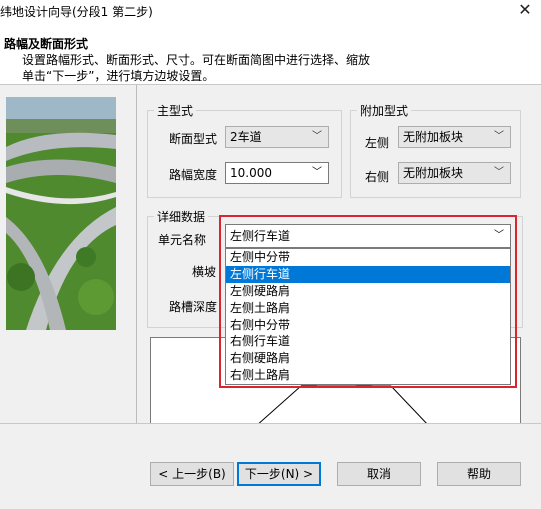  What do you see at coordinates (175, 110) in the screenshot?
I see `main-type-group-label: 主型式` at bounding box center [175, 110].